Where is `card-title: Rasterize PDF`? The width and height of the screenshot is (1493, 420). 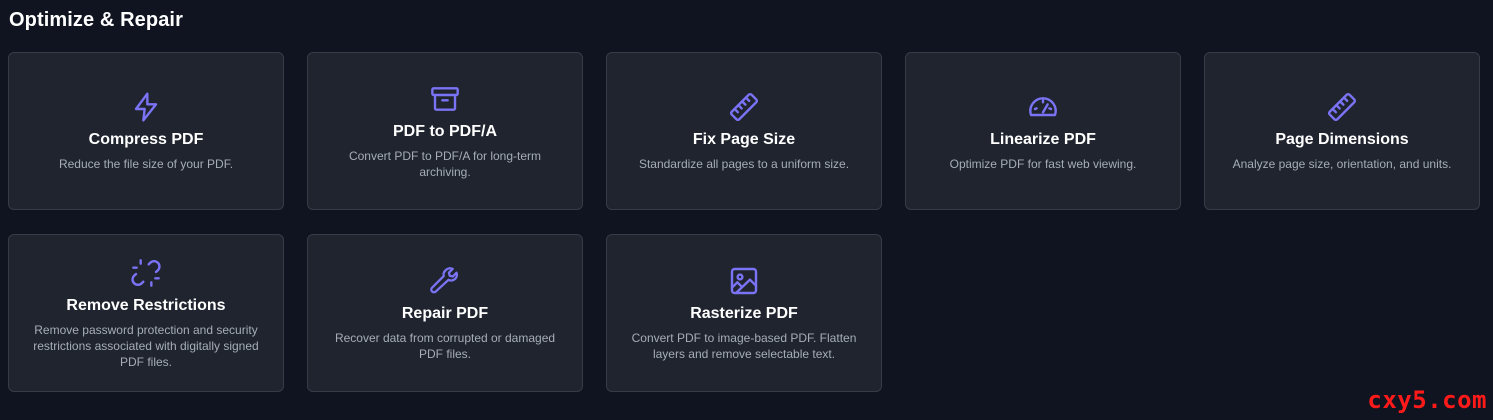 card-title: Rasterize PDF is located at coordinates (744, 313).